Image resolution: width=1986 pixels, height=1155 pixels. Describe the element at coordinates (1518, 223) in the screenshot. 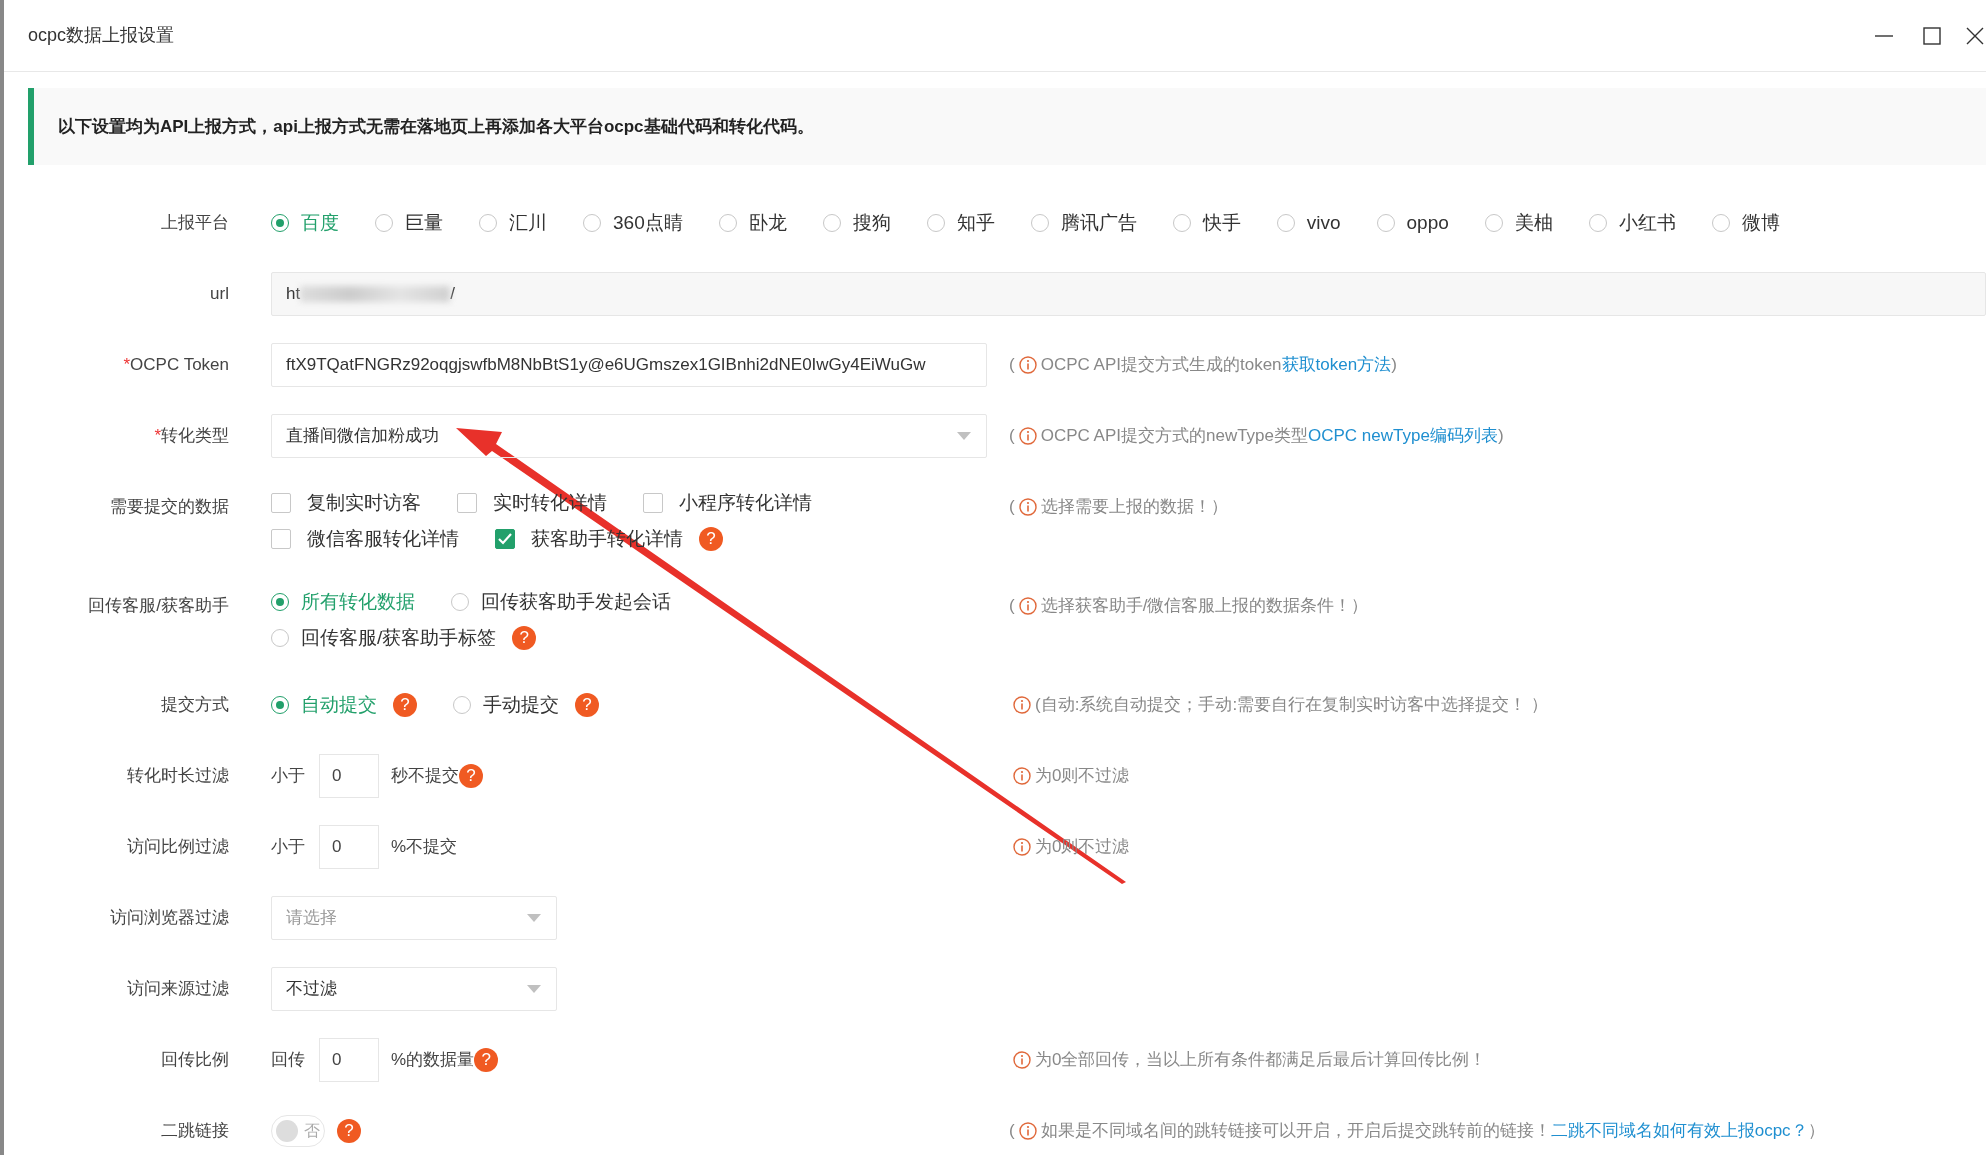

I see `radio-option: 美柚` at that location.